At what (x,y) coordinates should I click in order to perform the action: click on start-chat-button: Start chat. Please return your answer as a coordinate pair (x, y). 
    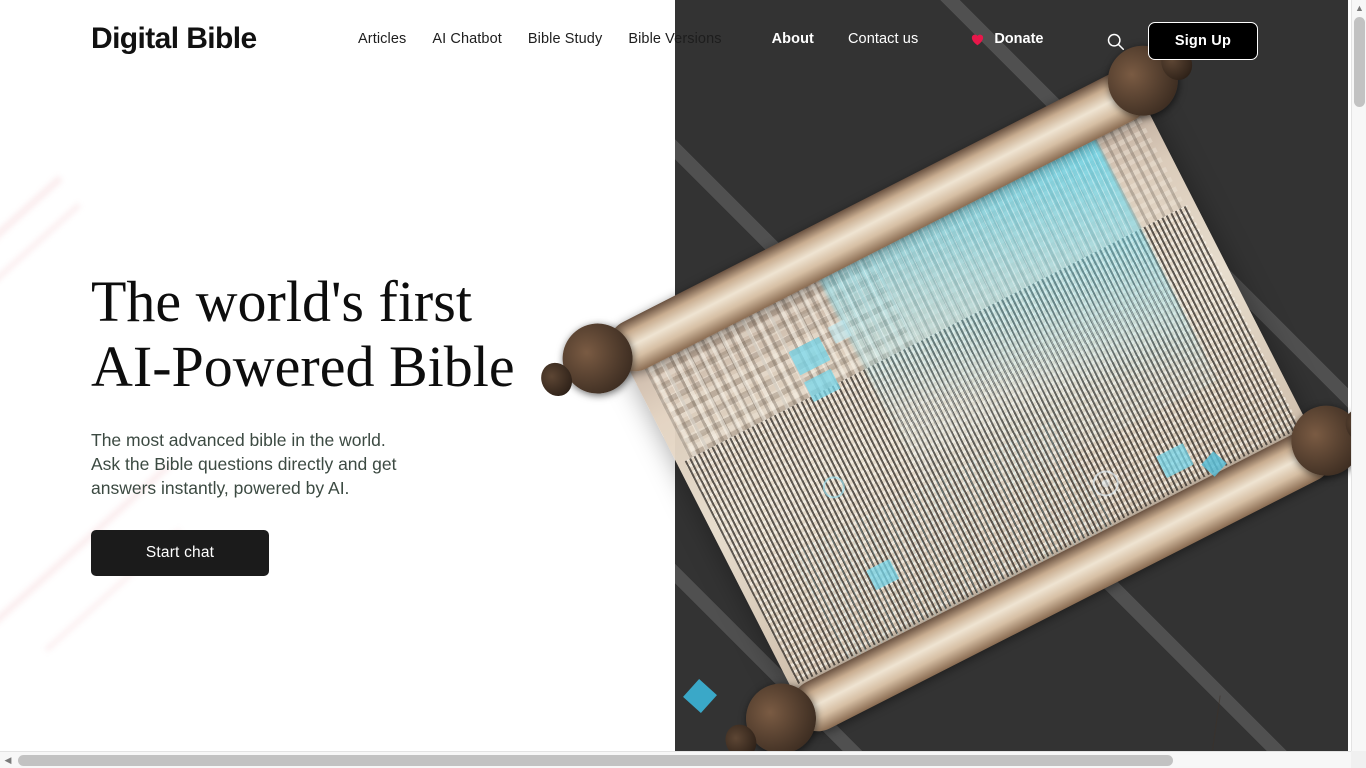
    Looking at the image, I should click on (180, 553).